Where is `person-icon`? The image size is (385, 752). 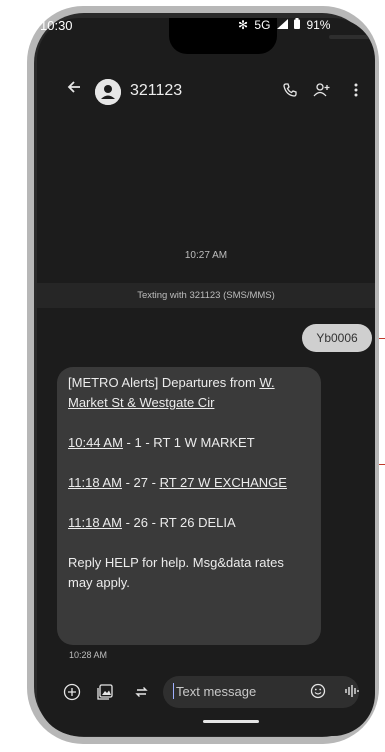
person-icon is located at coordinates (108, 92).